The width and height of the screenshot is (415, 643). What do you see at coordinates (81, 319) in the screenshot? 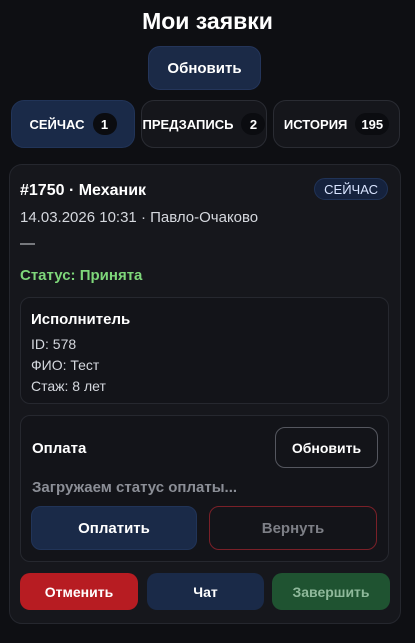
I see `executor-title: Исполнитель` at bounding box center [81, 319].